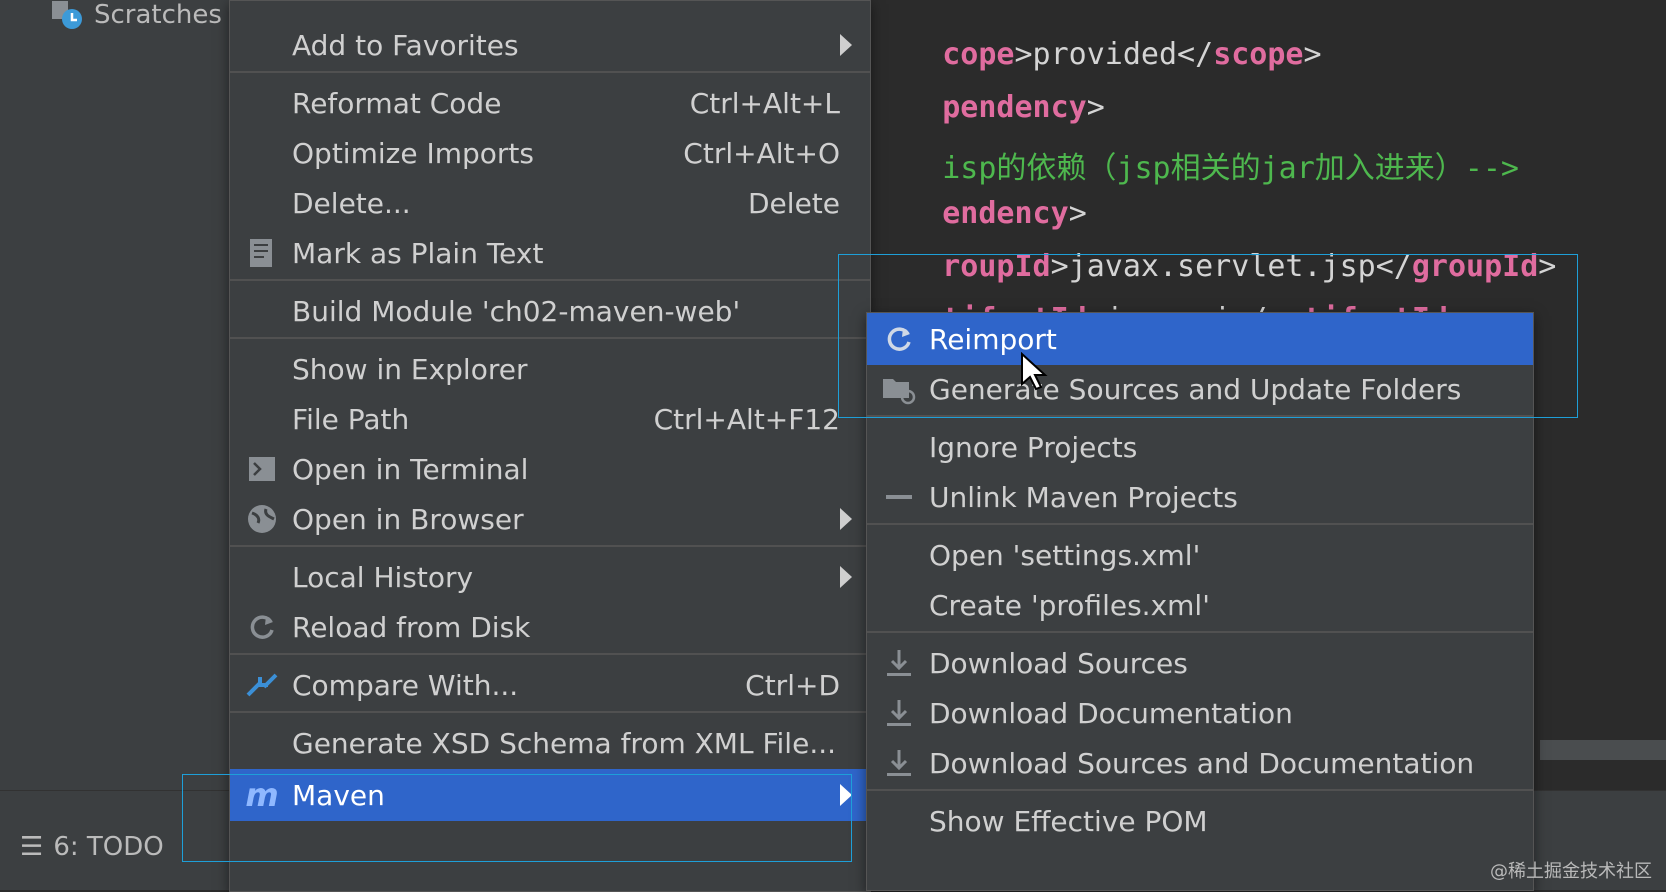 The image size is (1666, 892). Describe the element at coordinates (1200, 497) in the screenshot. I see `menu-item-unlink-projects: Unlink Maven Projects` at that location.